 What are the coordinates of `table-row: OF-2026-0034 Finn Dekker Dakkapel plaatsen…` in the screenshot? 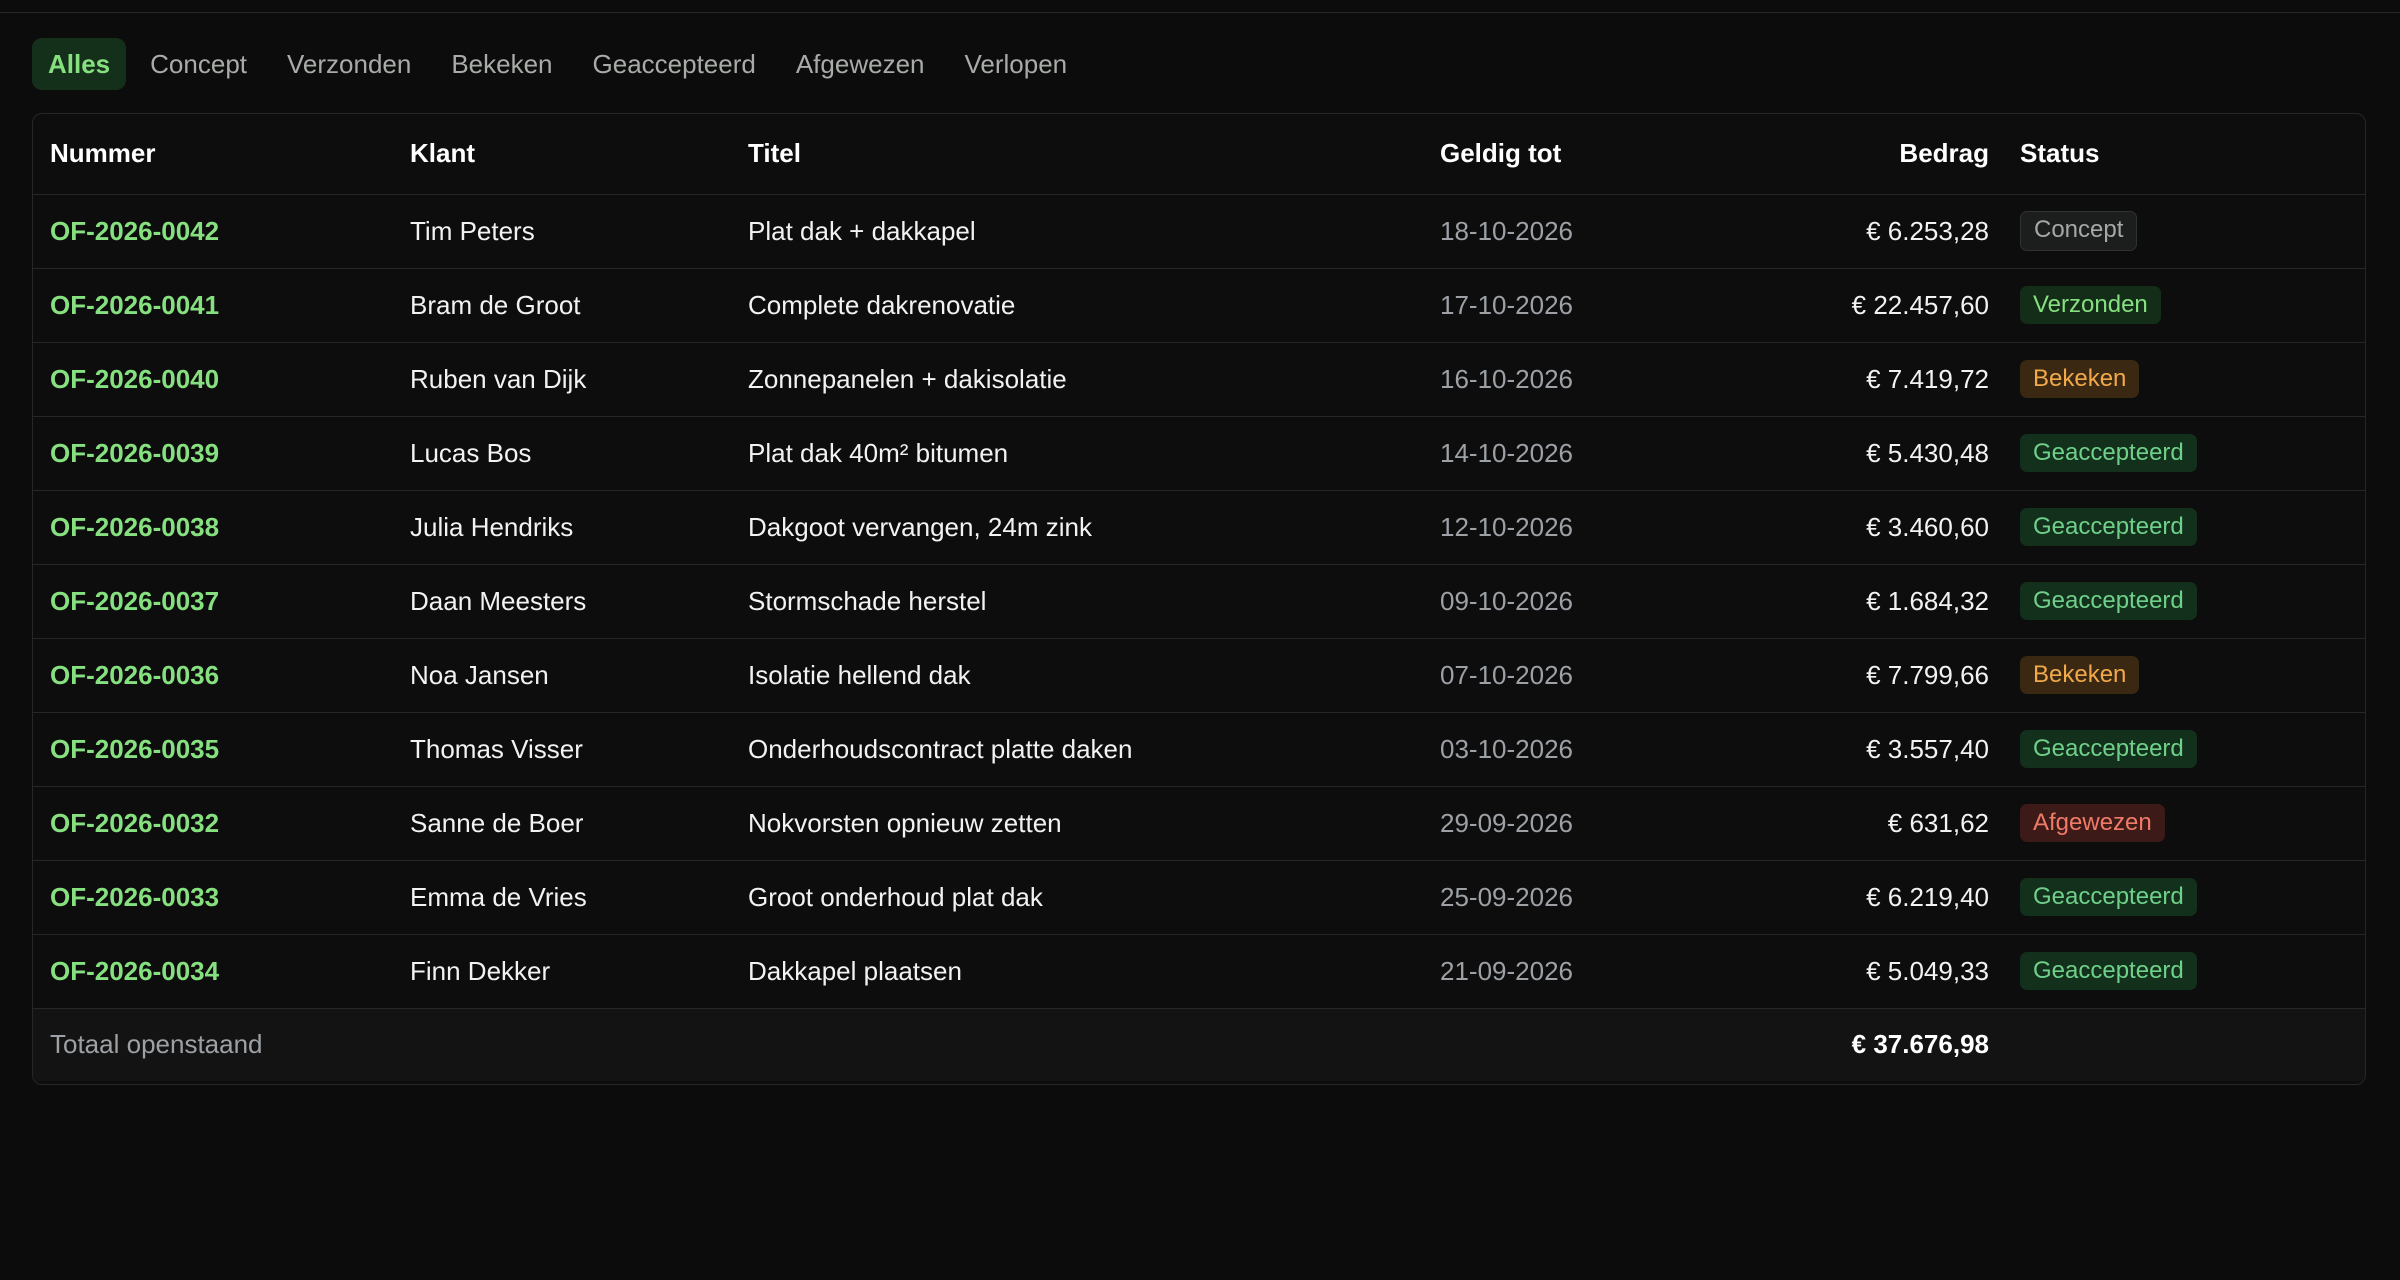 It's located at (1199, 971).